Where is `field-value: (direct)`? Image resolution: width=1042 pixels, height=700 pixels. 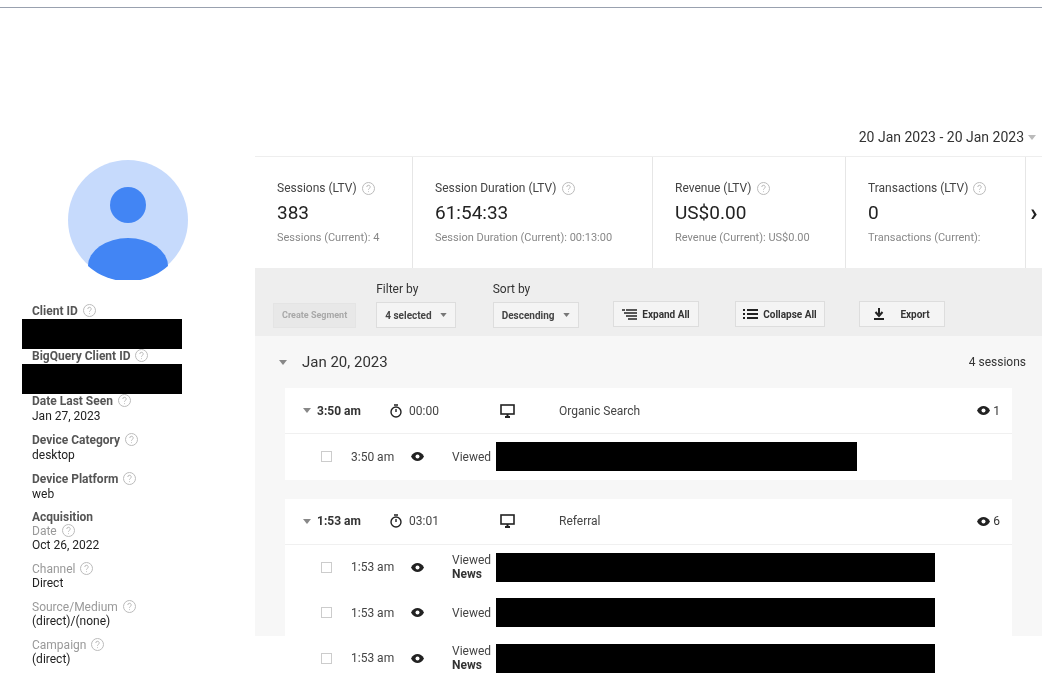 field-value: (direct) is located at coordinates (51, 659).